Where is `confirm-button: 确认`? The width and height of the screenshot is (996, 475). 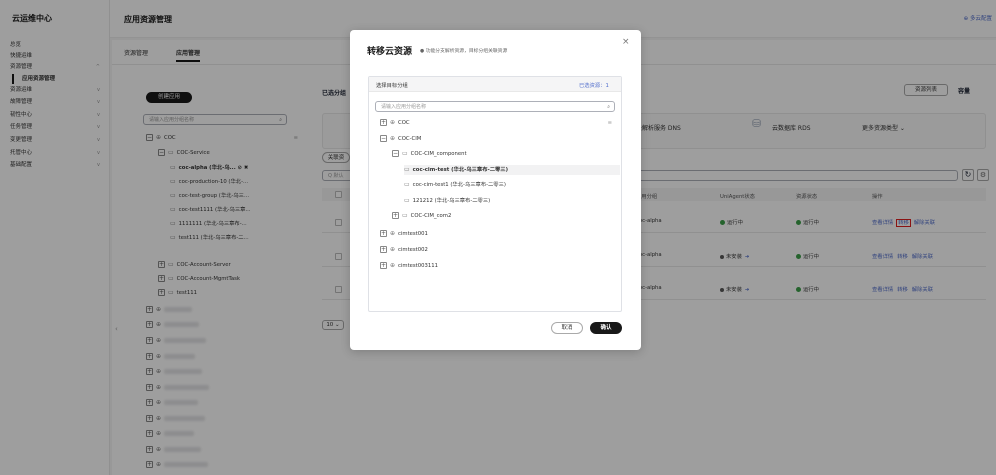
confirm-button: 确认 is located at coordinates (606, 328).